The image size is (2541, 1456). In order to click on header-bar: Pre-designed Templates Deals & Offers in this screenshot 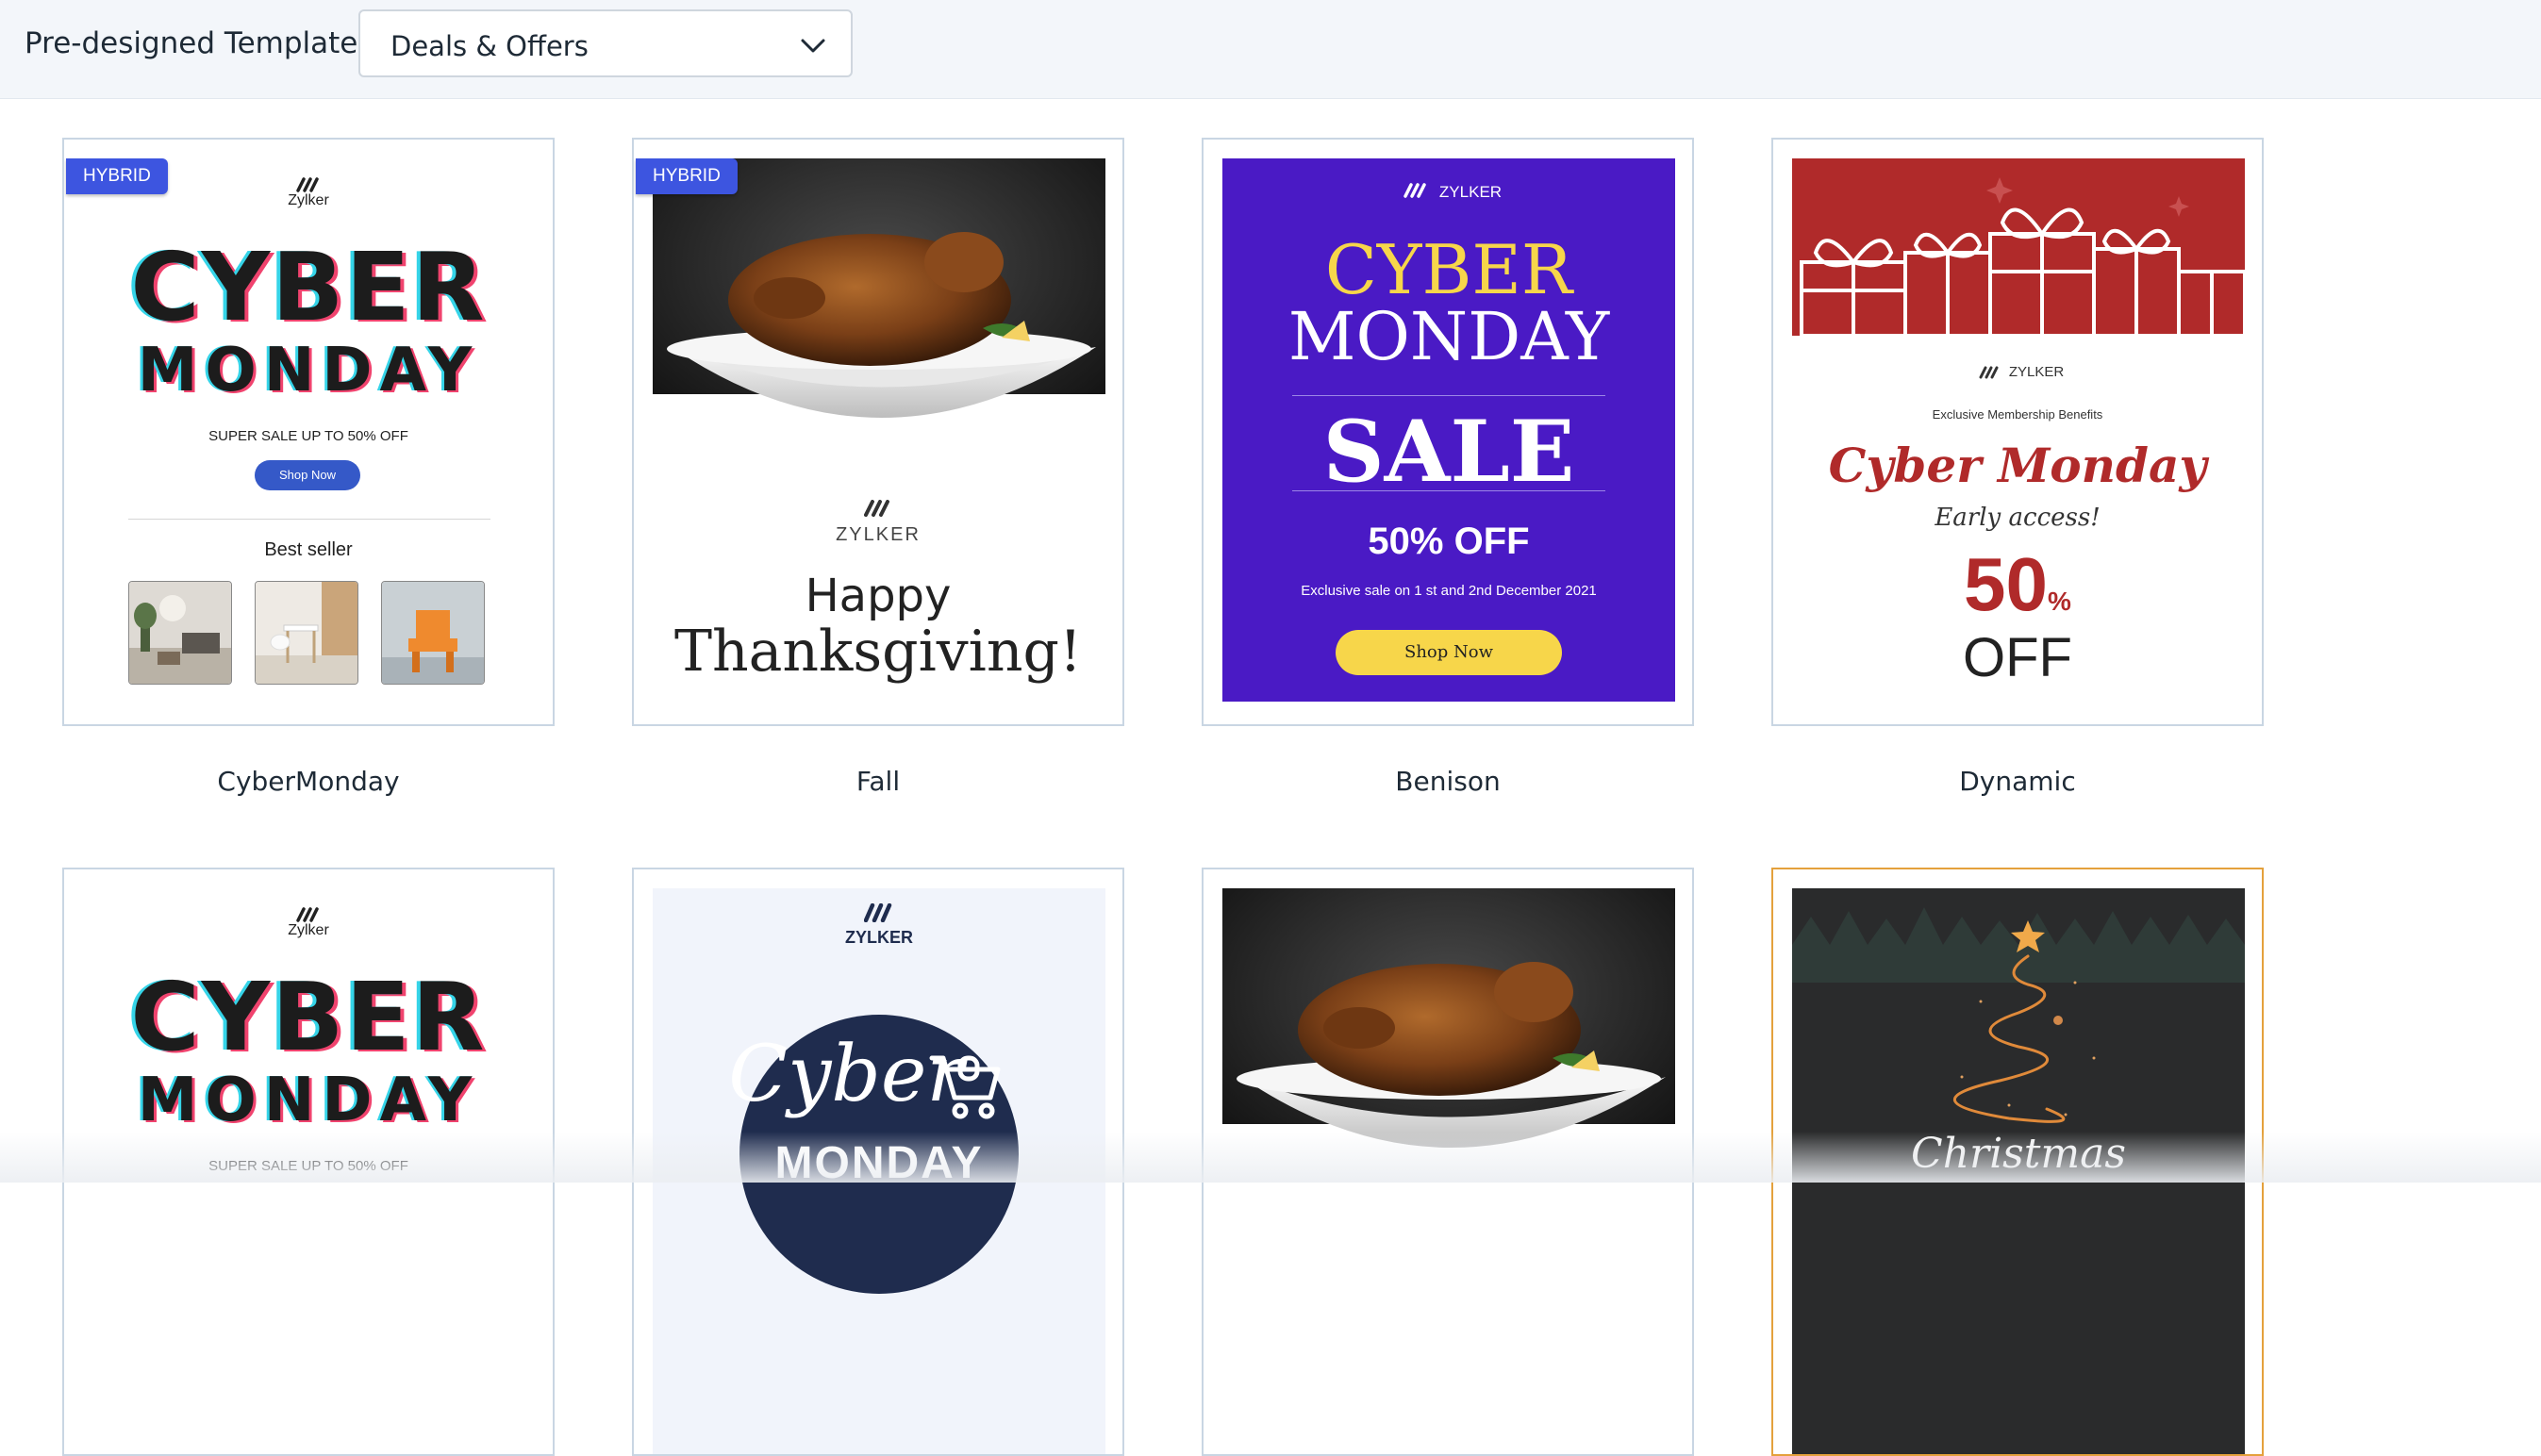, I will do `click(1270, 49)`.